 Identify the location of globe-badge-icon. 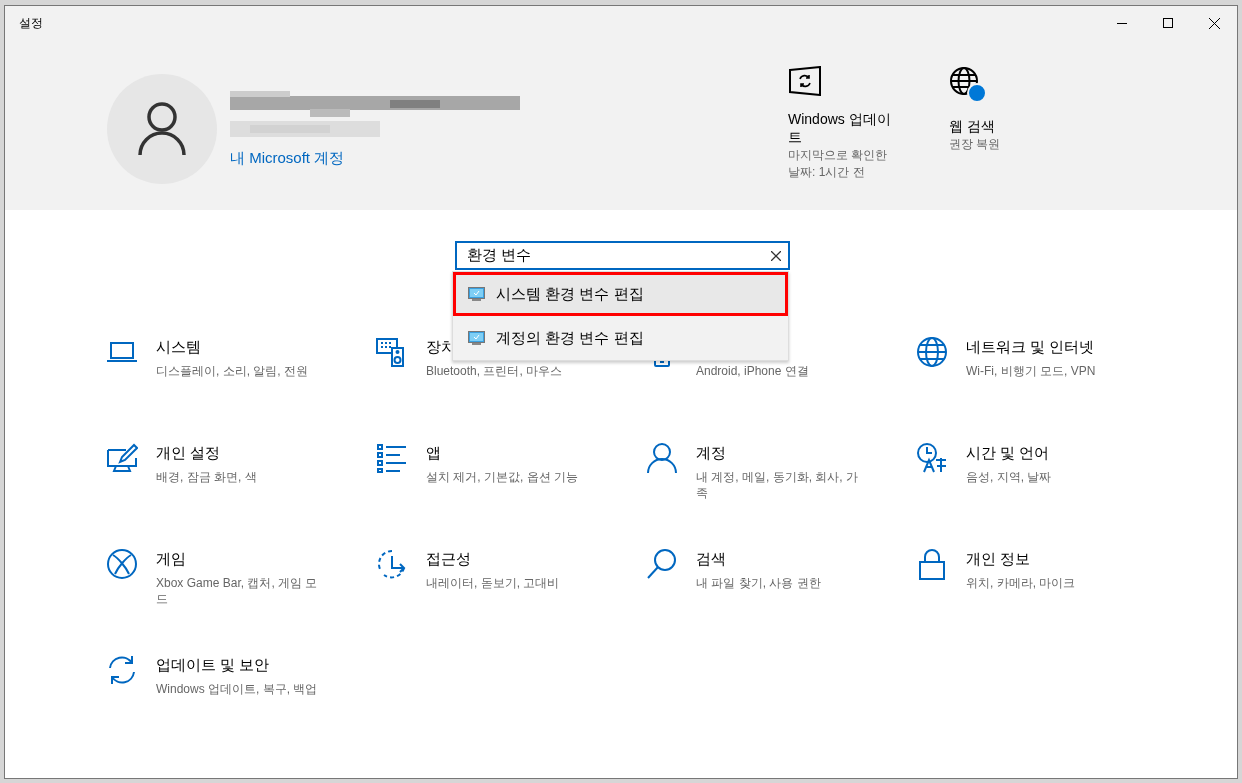
(968, 84).